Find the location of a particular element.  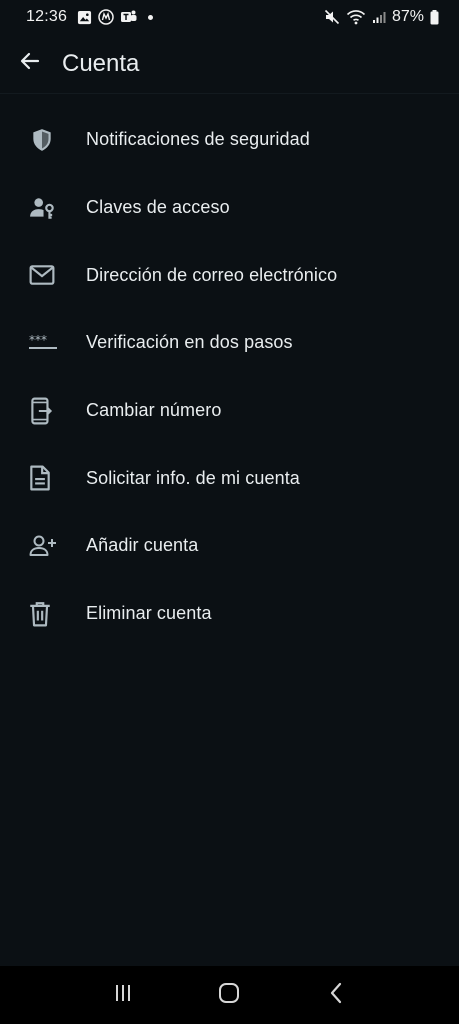

settings-item-label: Eliminar cuenta is located at coordinates (149, 613).